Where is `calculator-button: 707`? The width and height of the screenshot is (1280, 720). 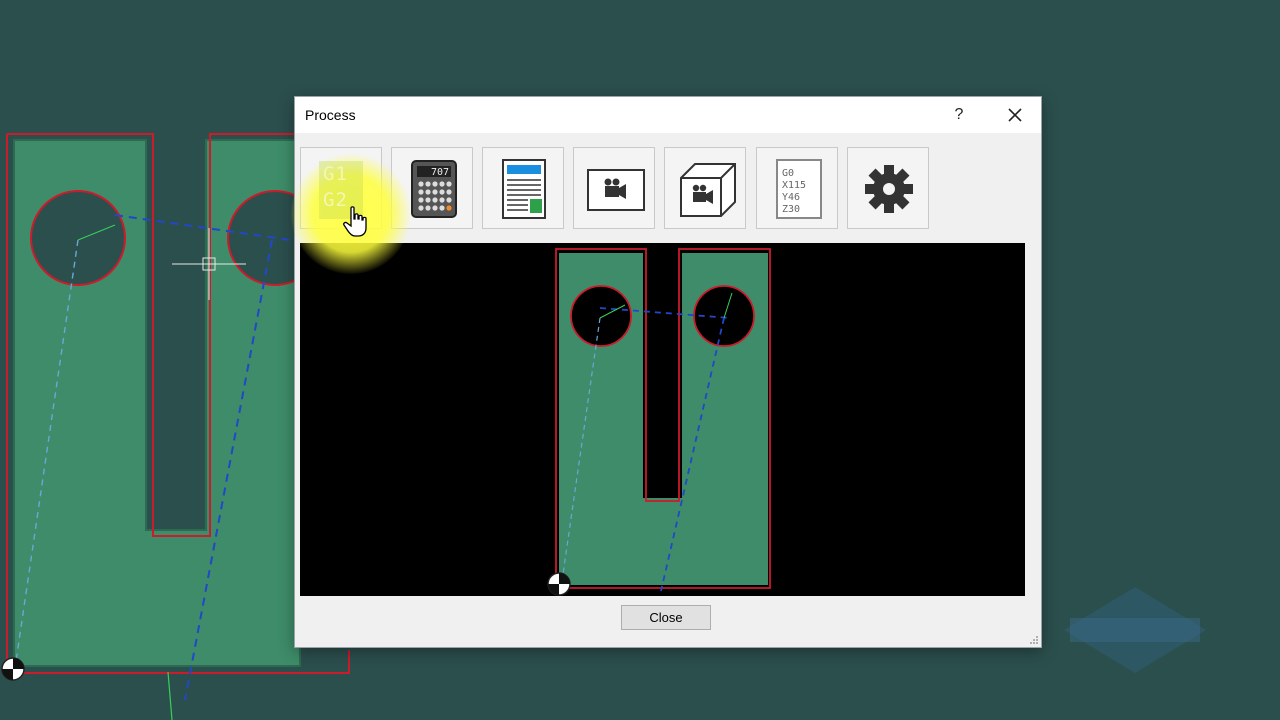
calculator-button: 707 is located at coordinates (432, 188).